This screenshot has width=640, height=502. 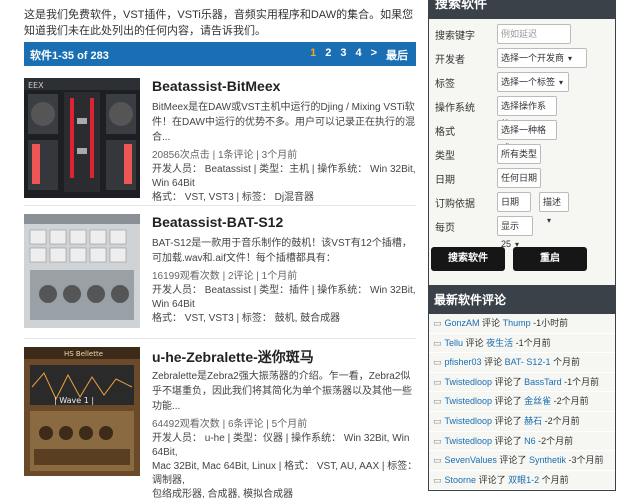 What do you see at coordinates (586, 460) in the screenshot?
I see `comment-time: -3个月前` at bounding box center [586, 460].